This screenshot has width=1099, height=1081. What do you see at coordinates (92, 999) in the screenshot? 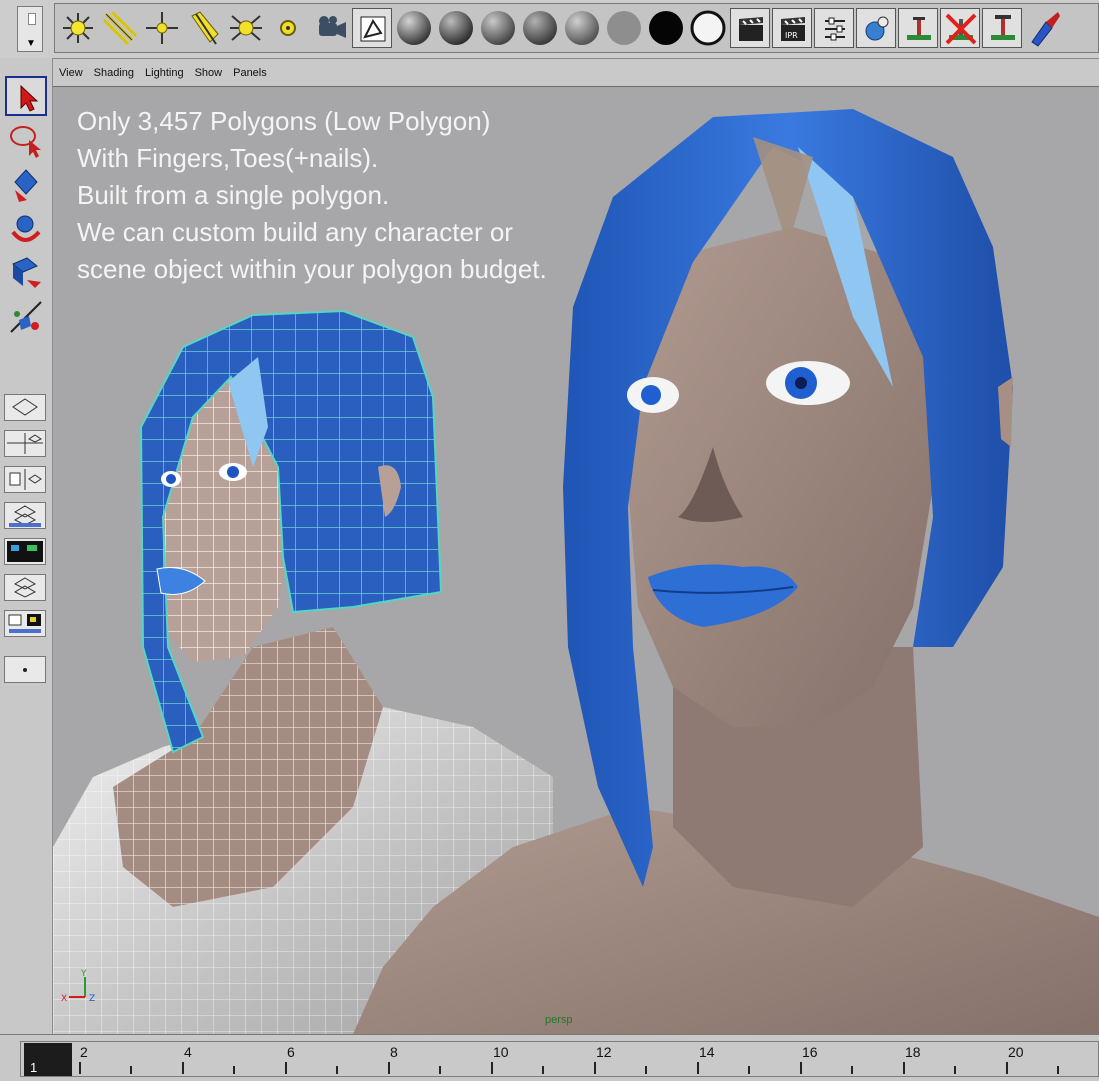
I see `axis-z-label: Z` at bounding box center [92, 999].